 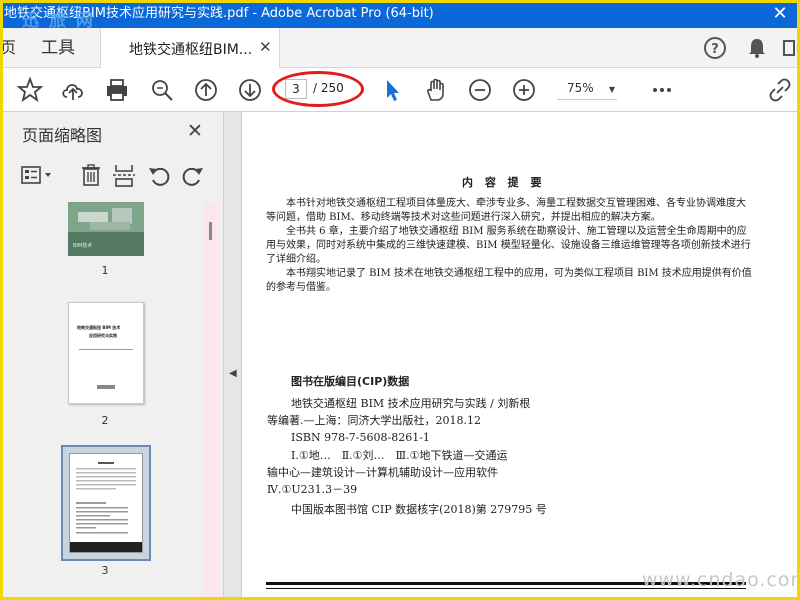 What do you see at coordinates (360, 437) in the screenshot?
I see `cip-line: ISBN 978-7-5608-8261-1` at bounding box center [360, 437].